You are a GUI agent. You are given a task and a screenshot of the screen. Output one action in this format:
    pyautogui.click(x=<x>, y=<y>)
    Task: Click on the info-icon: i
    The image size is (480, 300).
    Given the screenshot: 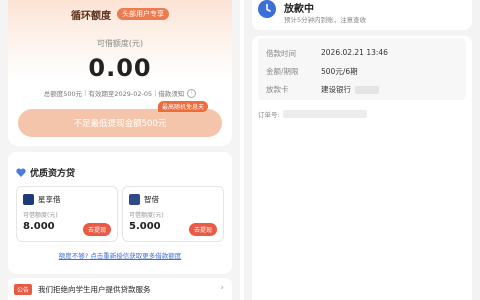 What is the action you would take?
    pyautogui.click(x=192, y=93)
    